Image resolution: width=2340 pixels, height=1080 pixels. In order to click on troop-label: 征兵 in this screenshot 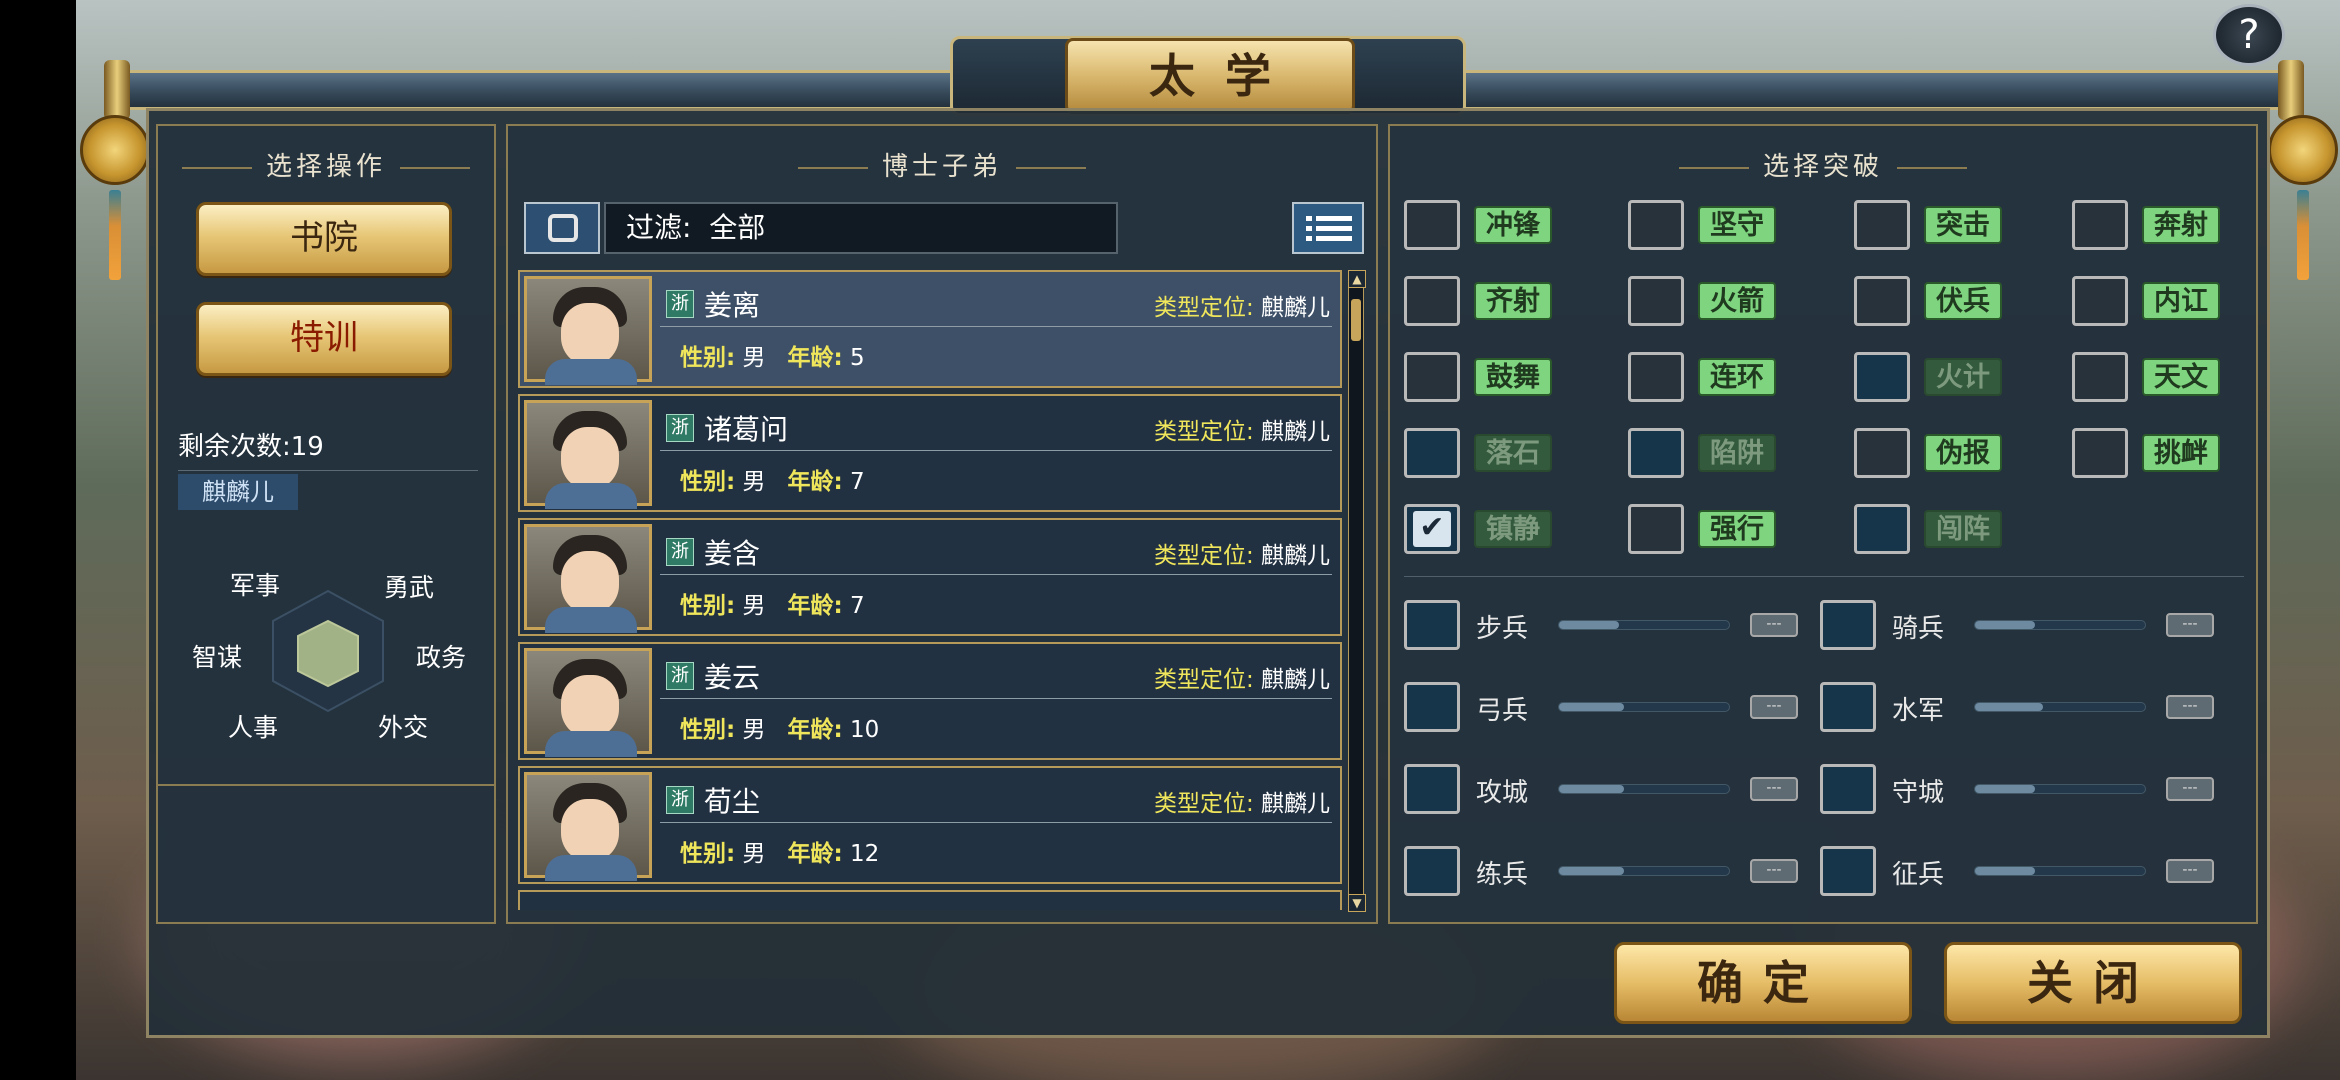, I will do `click(1918, 875)`.